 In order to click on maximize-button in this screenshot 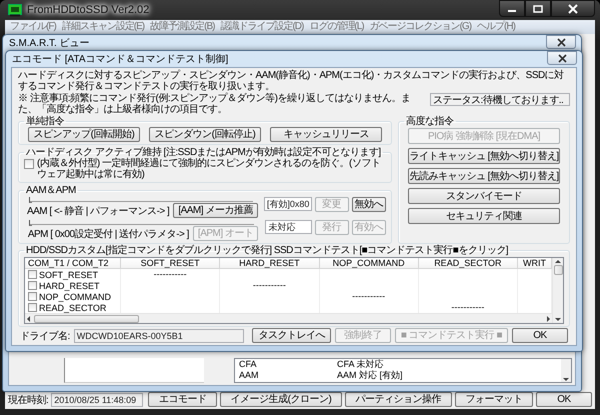, I will do `click(538, 8)`.